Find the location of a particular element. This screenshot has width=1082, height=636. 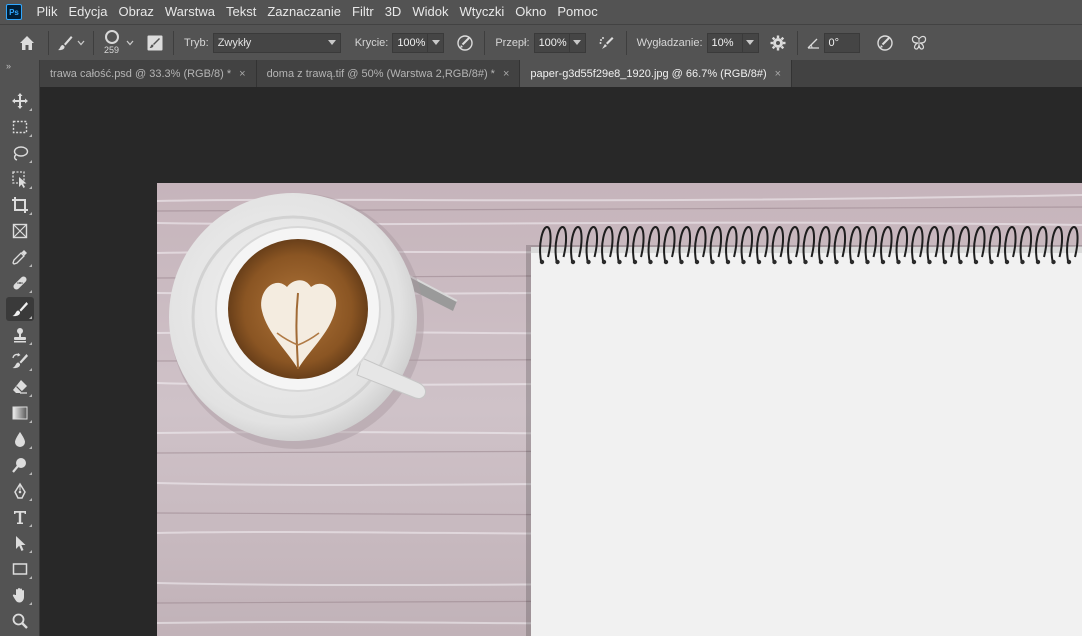

gradient-tool-icon is located at coordinates (20, 413).